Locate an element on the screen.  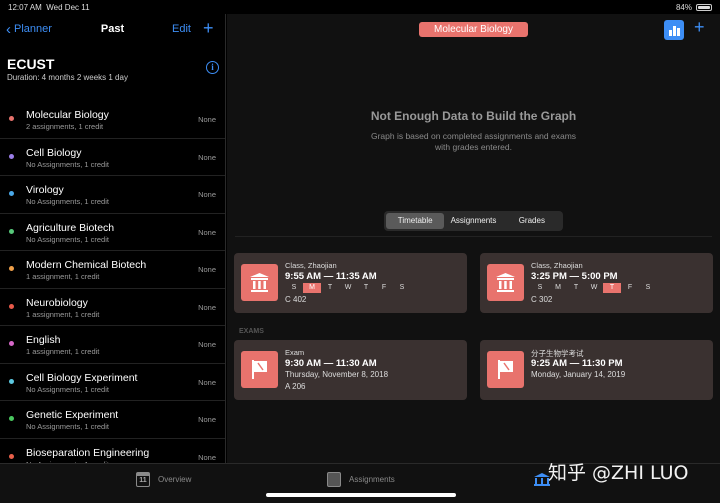
divider is located at coordinates (473, 236).